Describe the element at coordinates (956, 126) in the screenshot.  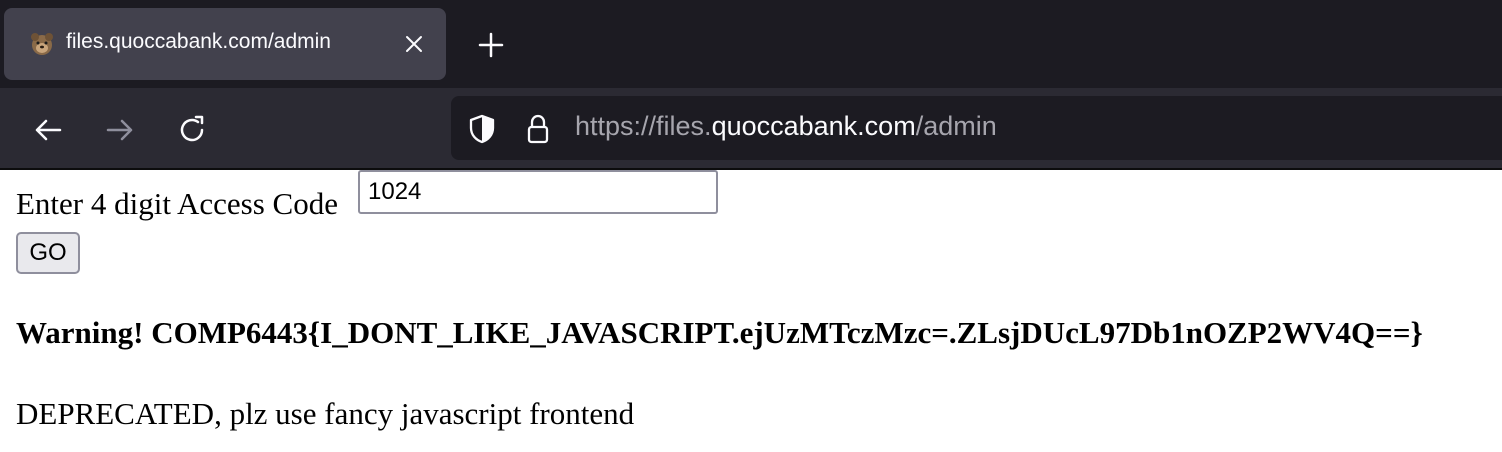
I see `url-path: /admin` at that location.